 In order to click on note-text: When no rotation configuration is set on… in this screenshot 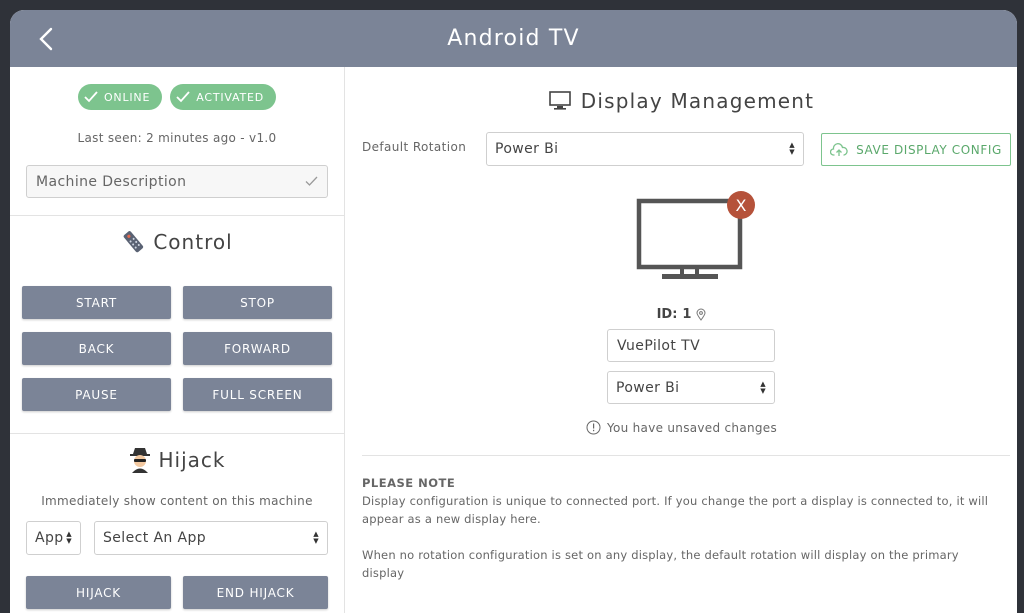, I will do `click(660, 564)`.